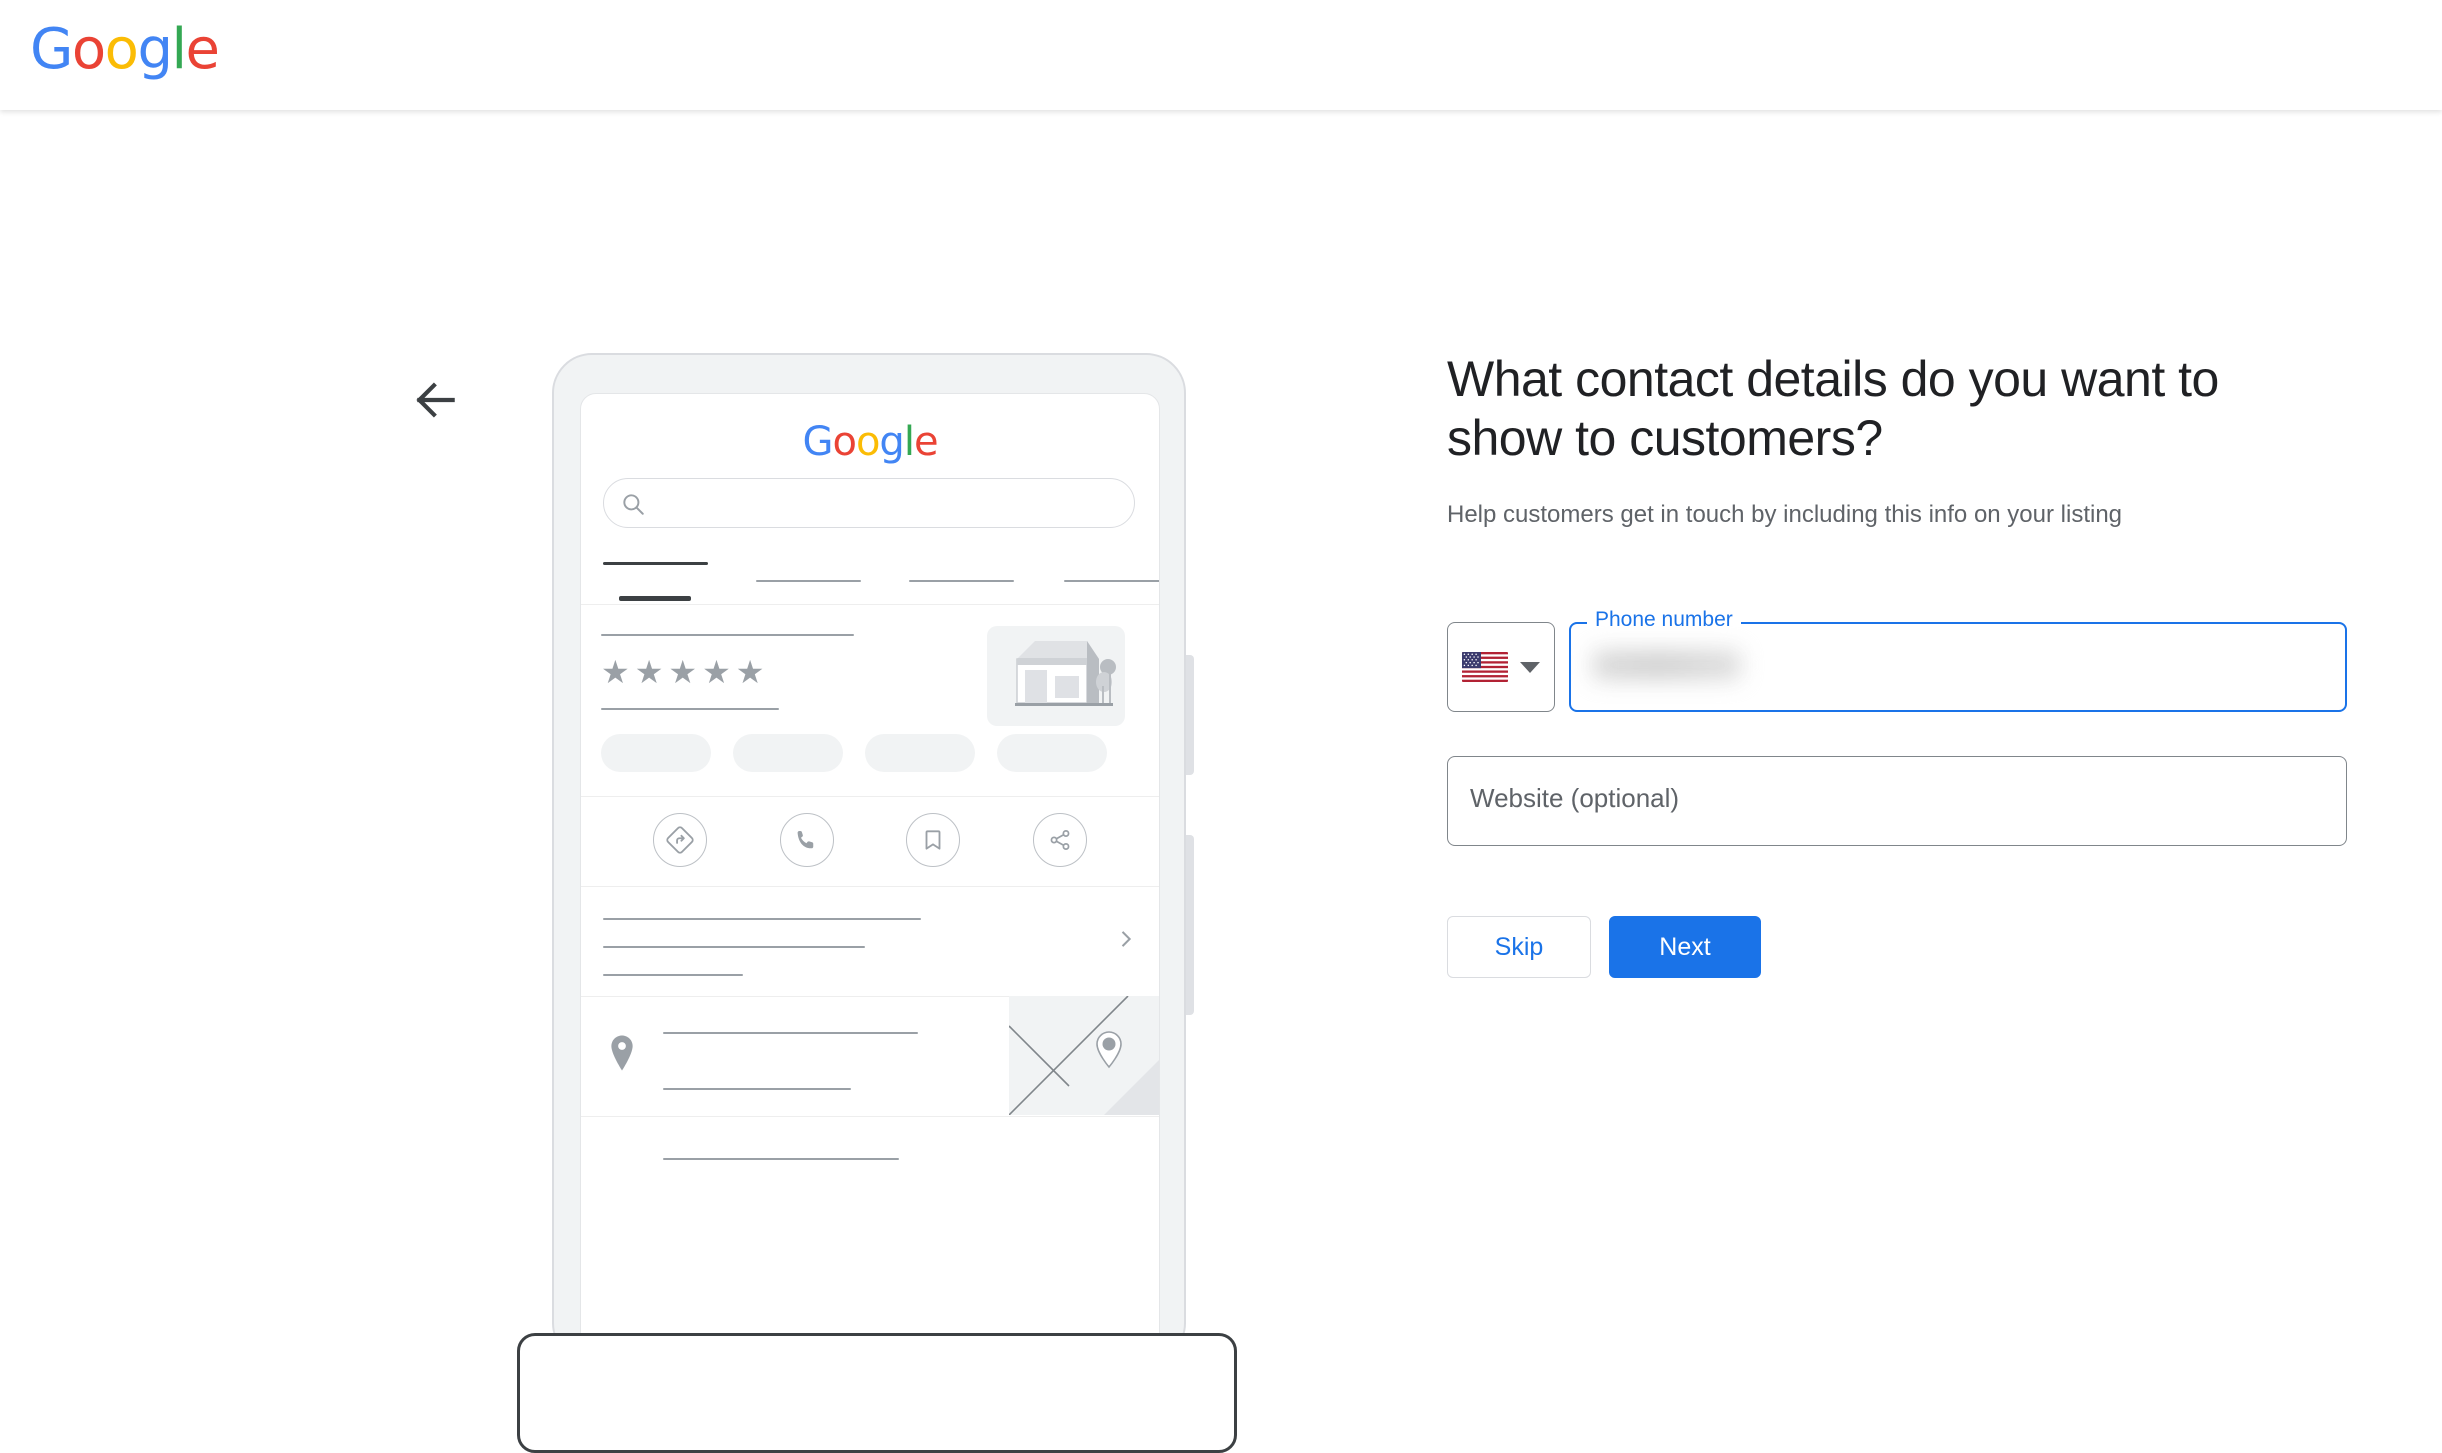 This screenshot has height=1453, width=2442. I want to click on phone-side-button-top, so click(1190, 715).